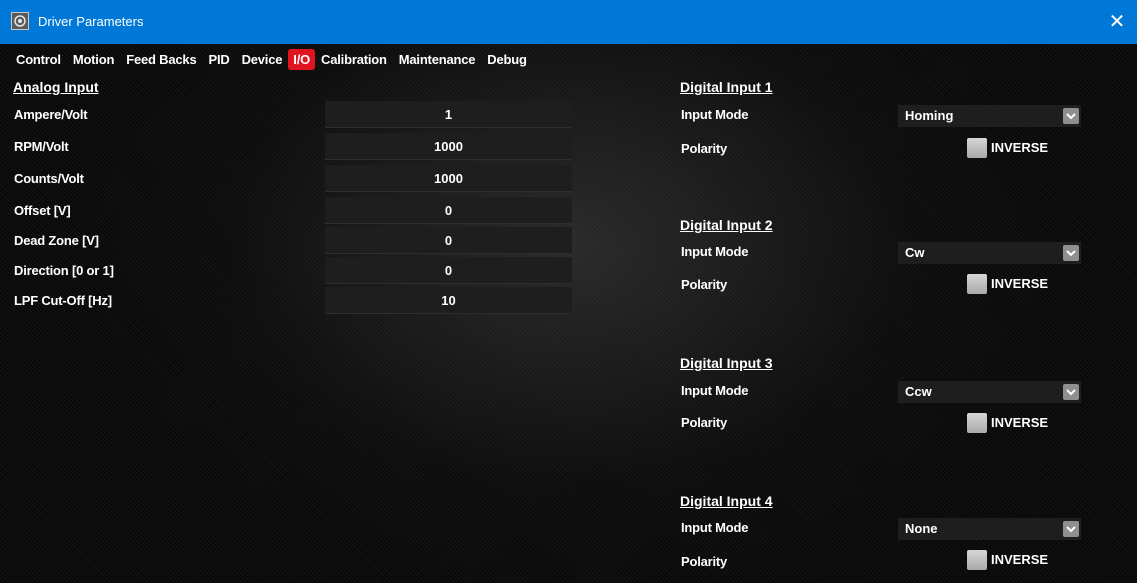 This screenshot has height=583, width=1137. I want to click on direction-input: 0, so click(448, 270).